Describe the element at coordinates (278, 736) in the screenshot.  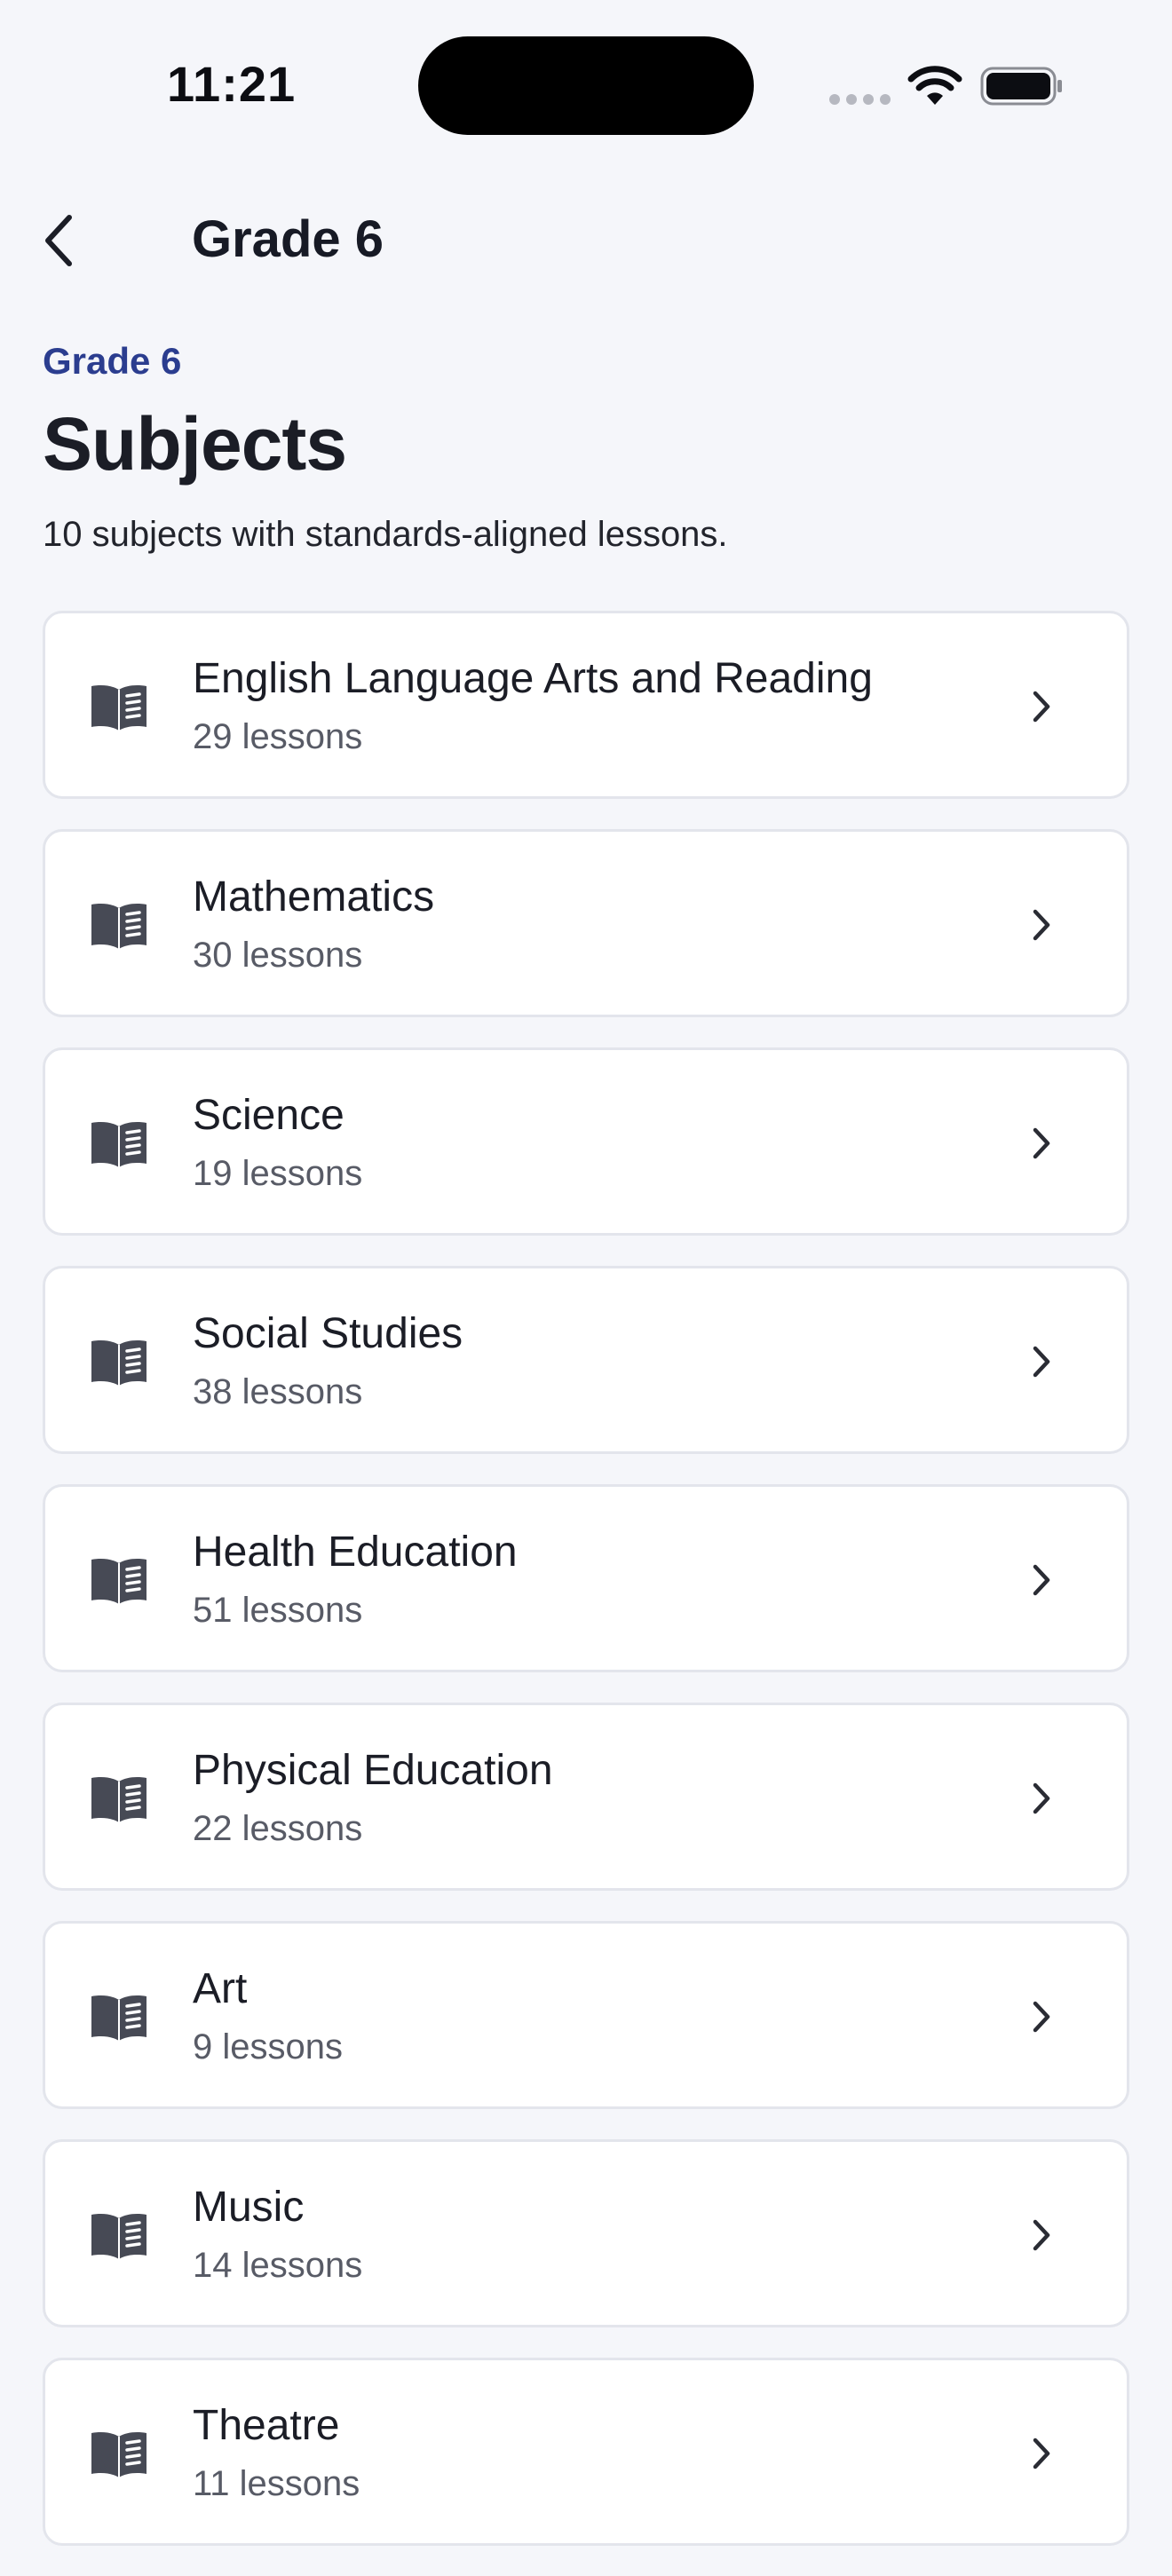
I see `lesson-count: 29 lessons` at that location.